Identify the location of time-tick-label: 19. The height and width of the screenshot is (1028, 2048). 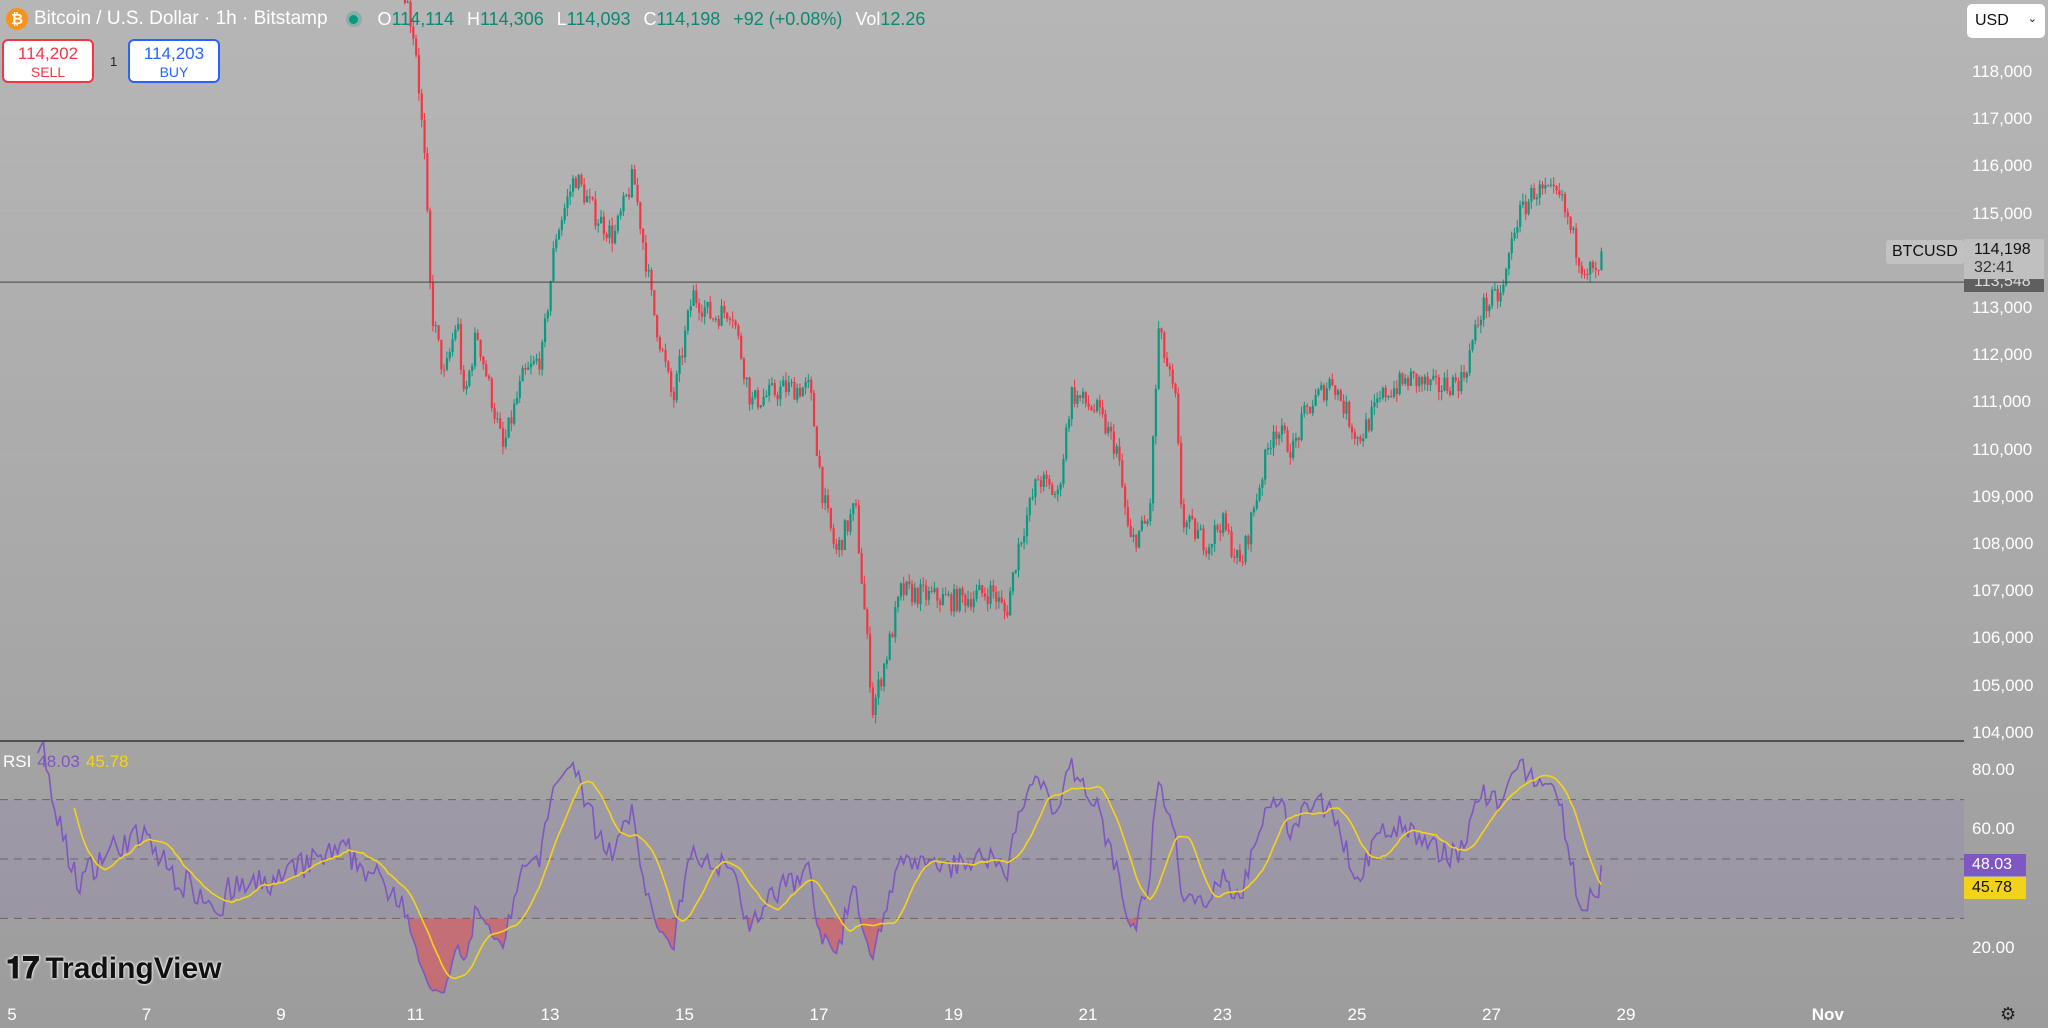
(953, 1014).